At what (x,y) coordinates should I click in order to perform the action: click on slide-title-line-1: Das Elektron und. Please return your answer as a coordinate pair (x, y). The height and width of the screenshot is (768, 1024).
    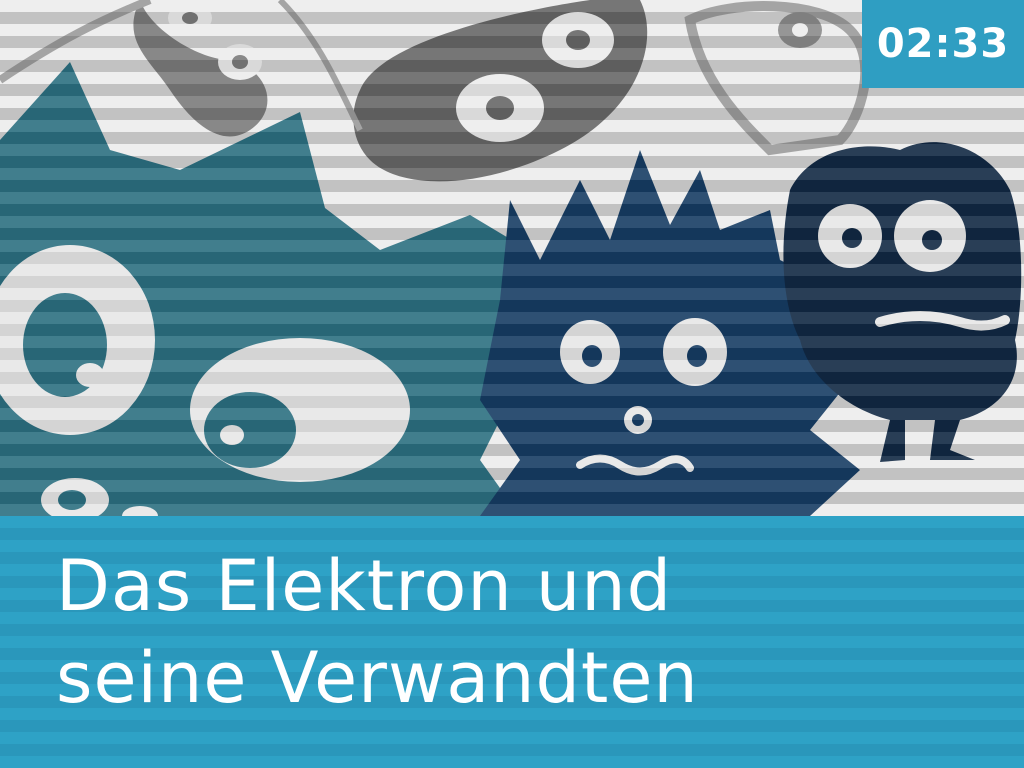
    Looking at the image, I should click on (364, 586).